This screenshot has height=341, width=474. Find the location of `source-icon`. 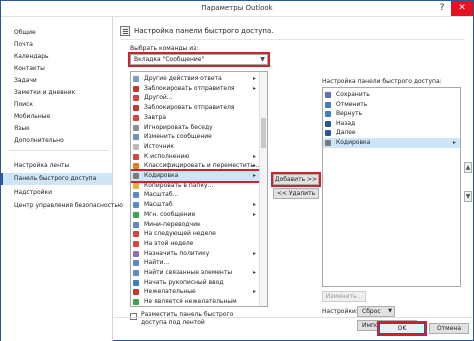

source-icon is located at coordinates (136, 146).